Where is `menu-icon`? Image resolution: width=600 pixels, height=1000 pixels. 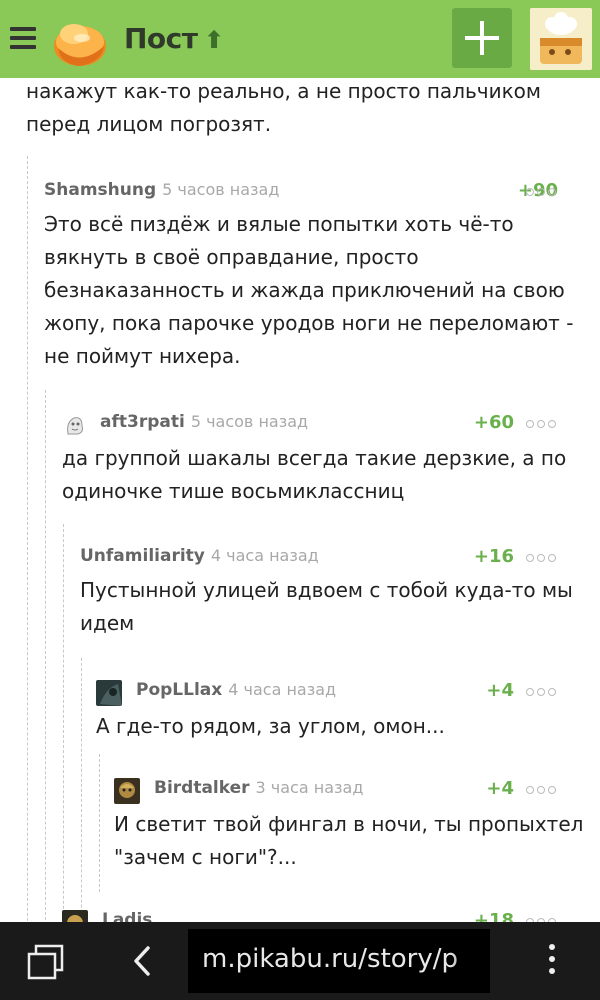 menu-icon is located at coordinates (23, 38).